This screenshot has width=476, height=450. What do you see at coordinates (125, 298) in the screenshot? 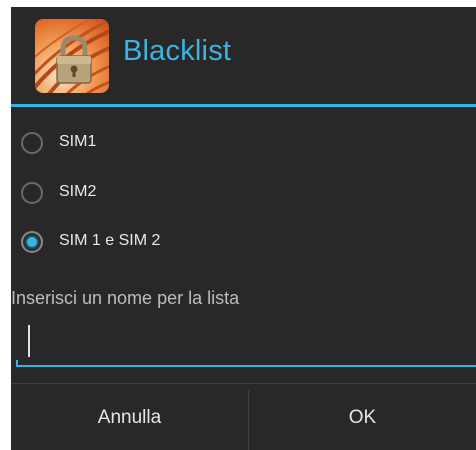
I see `list-name-prompt: Inserisci un nome per la lista` at bounding box center [125, 298].